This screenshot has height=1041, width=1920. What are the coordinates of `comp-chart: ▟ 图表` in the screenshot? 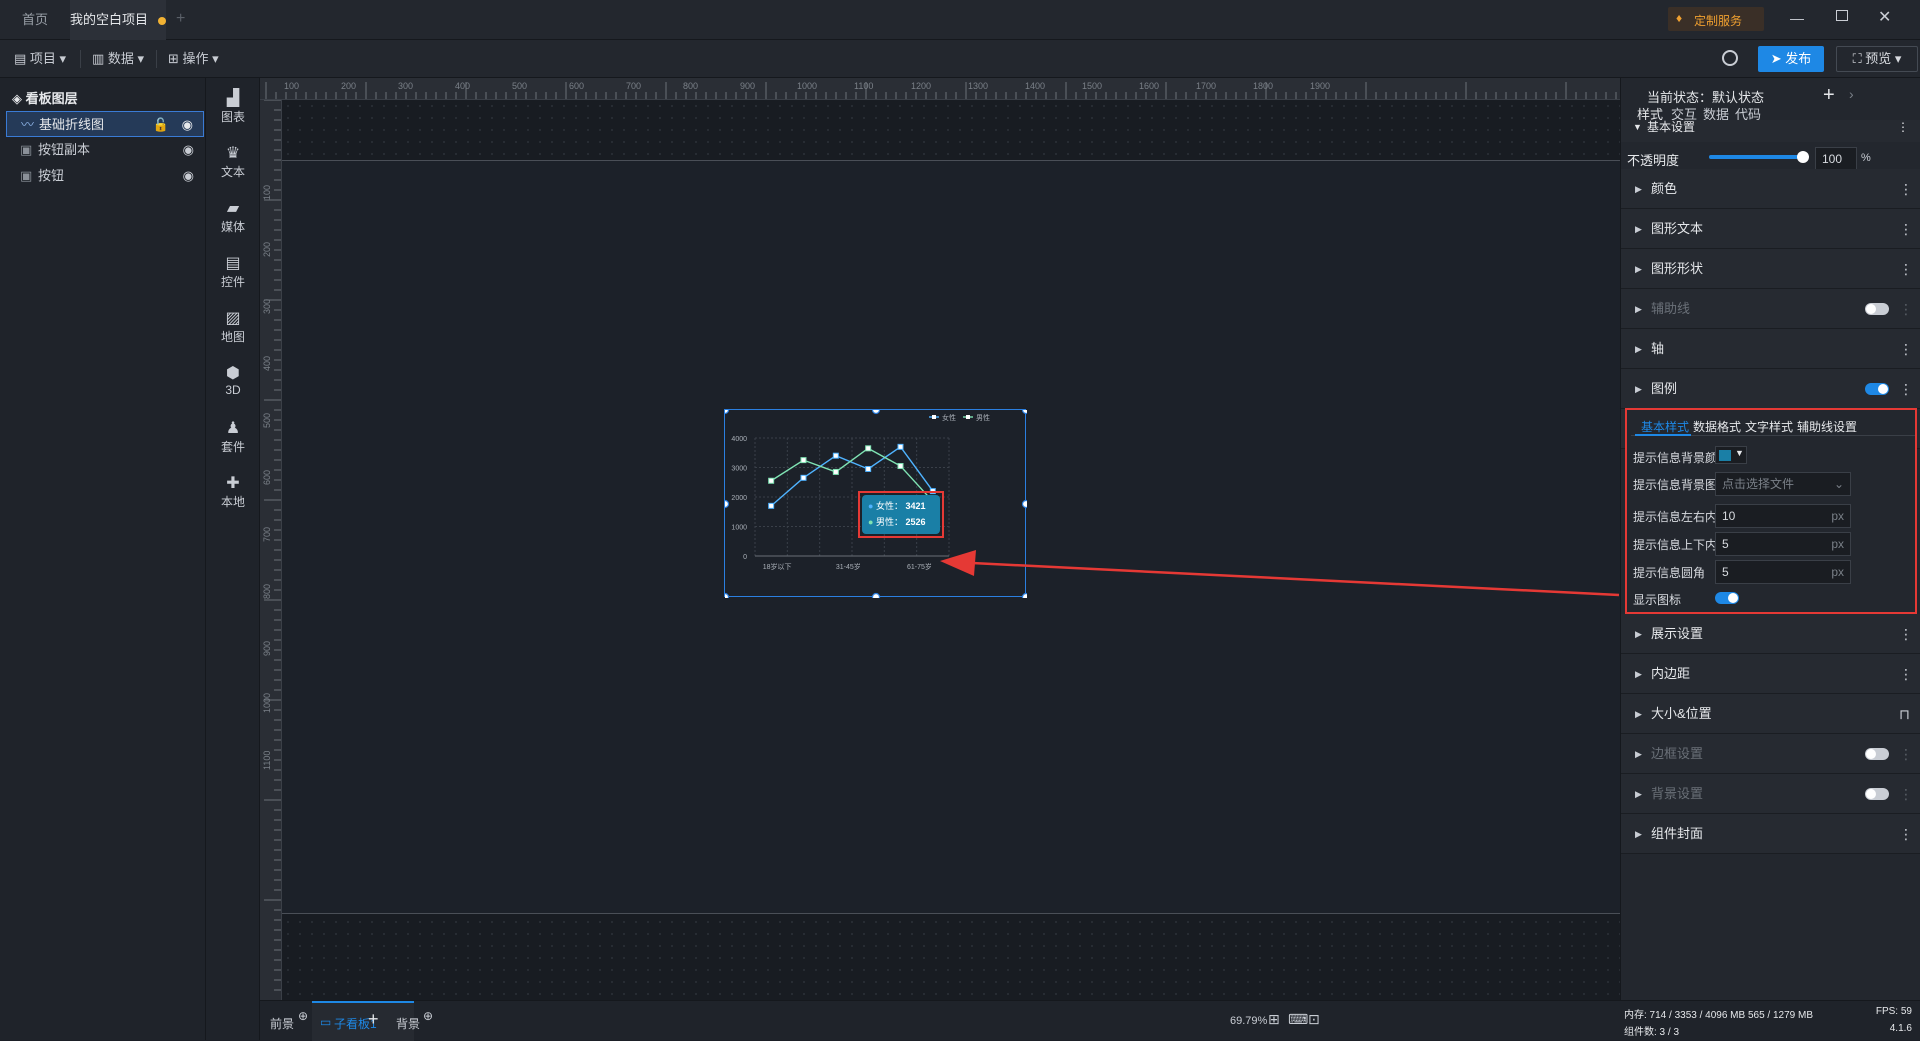 It's located at (233, 106).